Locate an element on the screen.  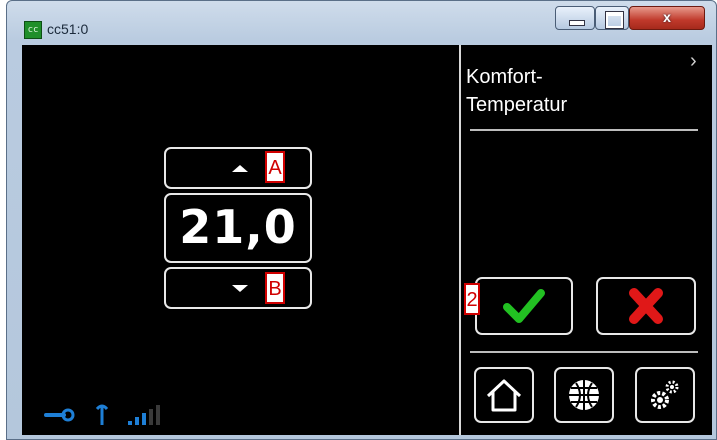
signal-bars-icon is located at coordinates (144, 415).